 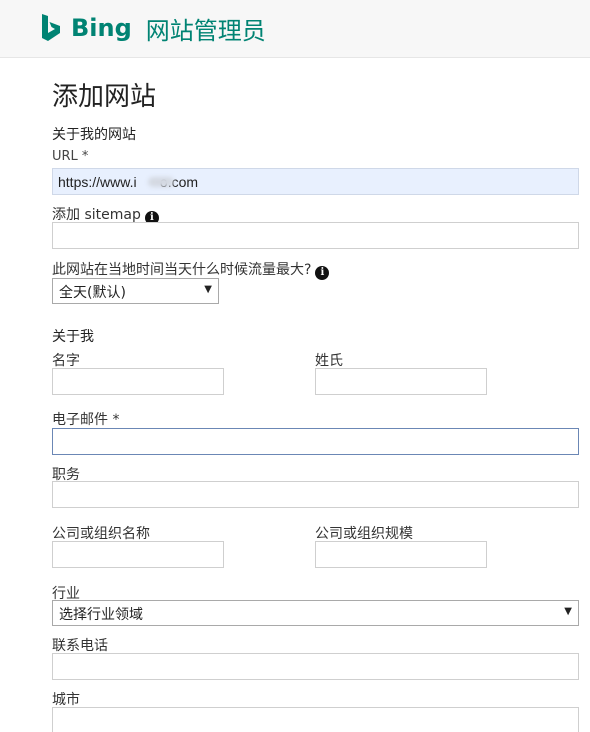 What do you see at coordinates (364, 534) in the screenshot?
I see `company-size-label: 公司或组织规模` at bounding box center [364, 534].